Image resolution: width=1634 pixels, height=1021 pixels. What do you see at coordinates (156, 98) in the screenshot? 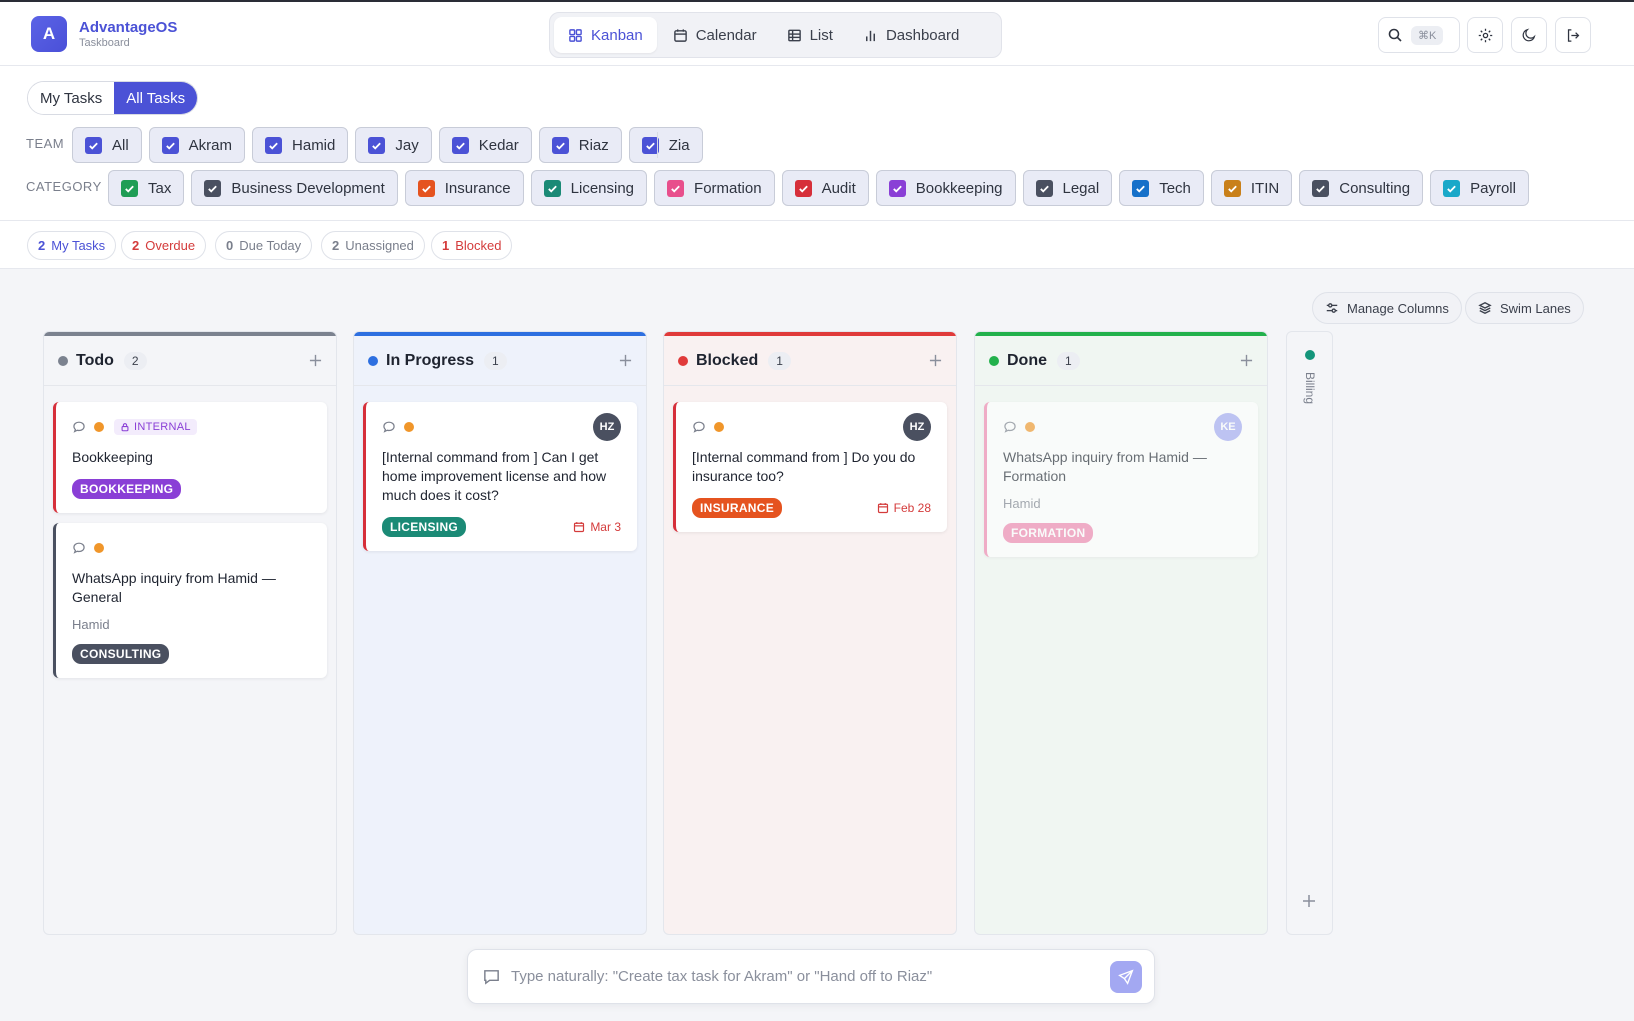
I see `scope-all-tasks: All Tasks` at bounding box center [156, 98].